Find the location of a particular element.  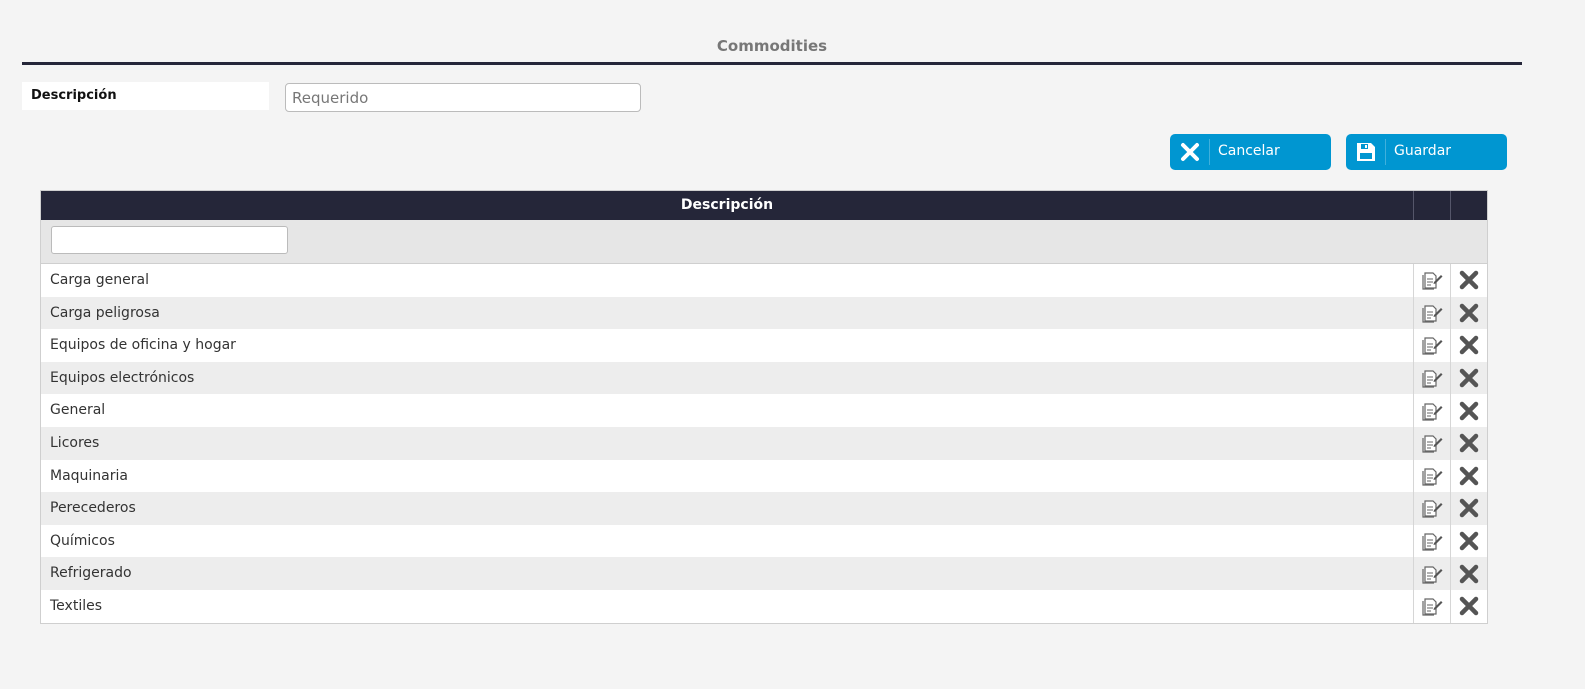

row-description: Carga peligrosa is located at coordinates (105, 312).